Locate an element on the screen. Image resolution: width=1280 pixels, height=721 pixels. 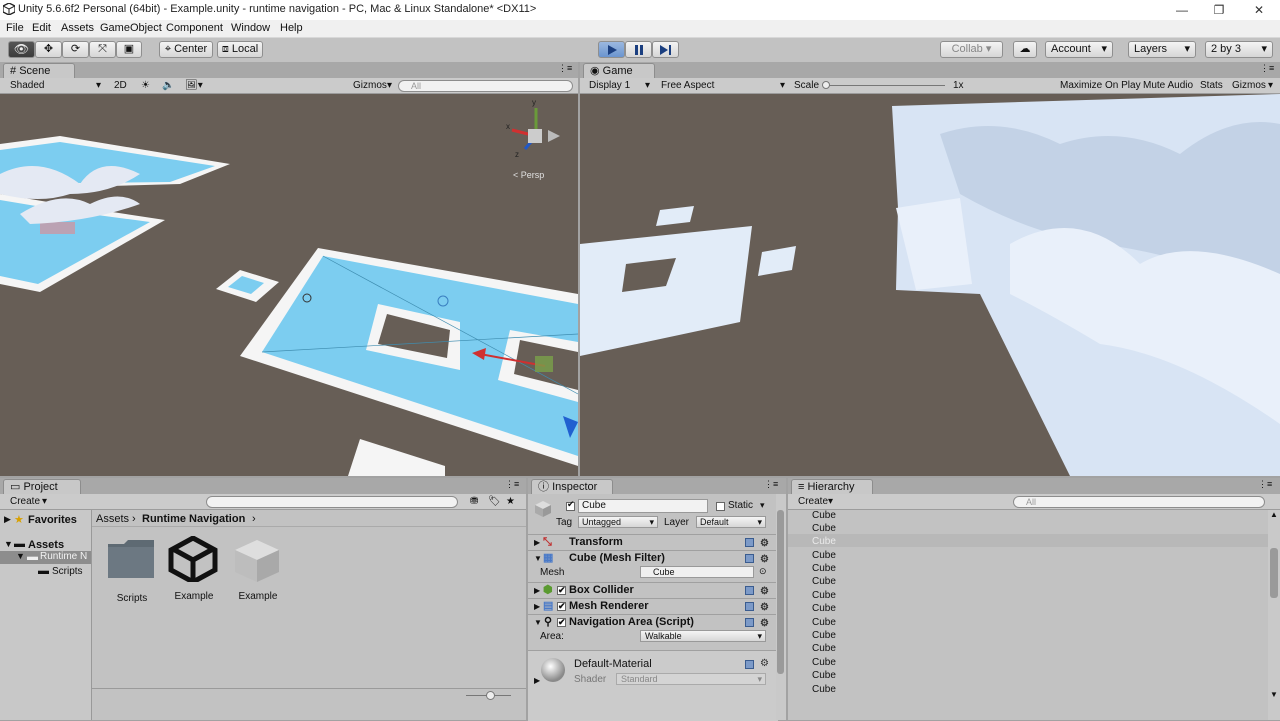
aspect-dropdown: Free Aspect is located at coordinates (687, 85).